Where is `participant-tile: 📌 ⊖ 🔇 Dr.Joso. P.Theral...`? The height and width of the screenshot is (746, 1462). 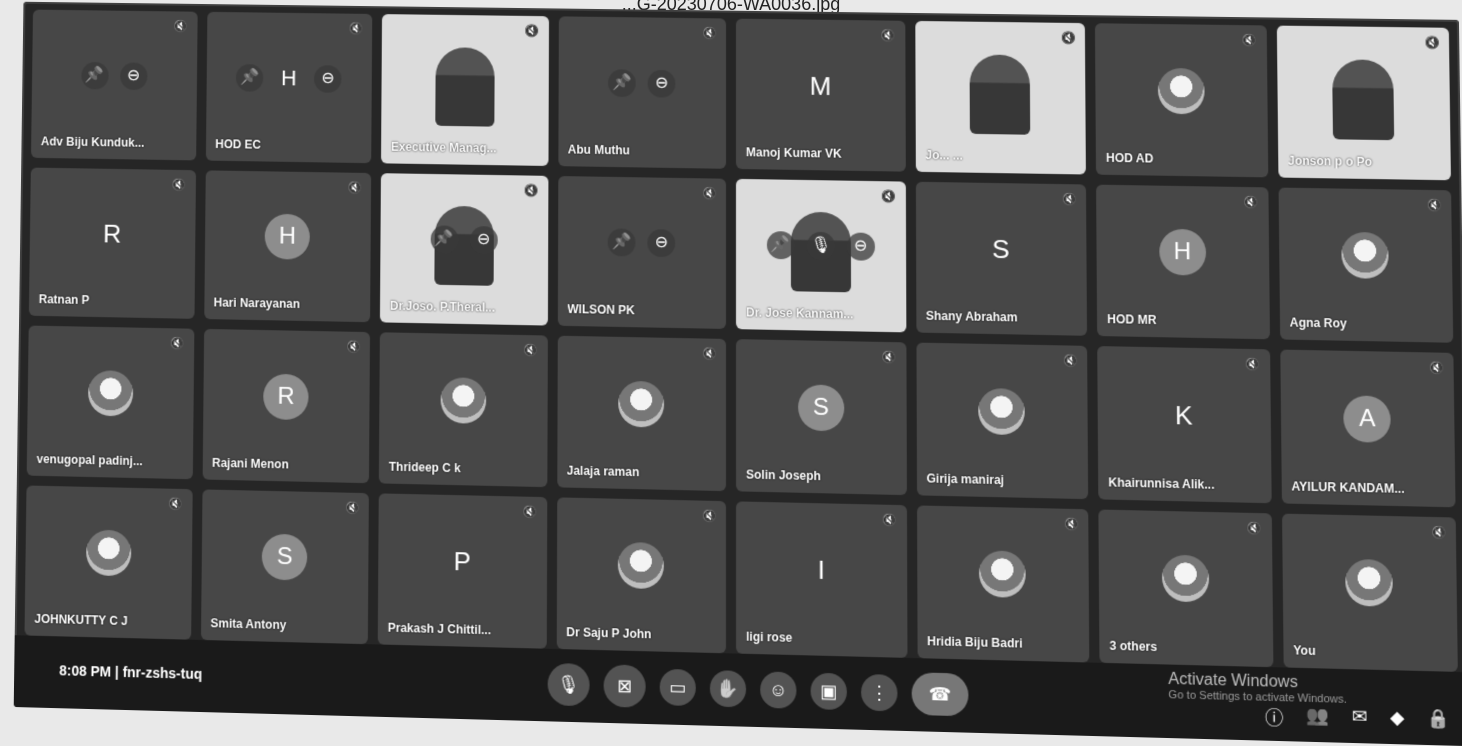 participant-tile: 📌 ⊖ 🔇 Dr.Joso. P.Theral... is located at coordinates (463, 249).